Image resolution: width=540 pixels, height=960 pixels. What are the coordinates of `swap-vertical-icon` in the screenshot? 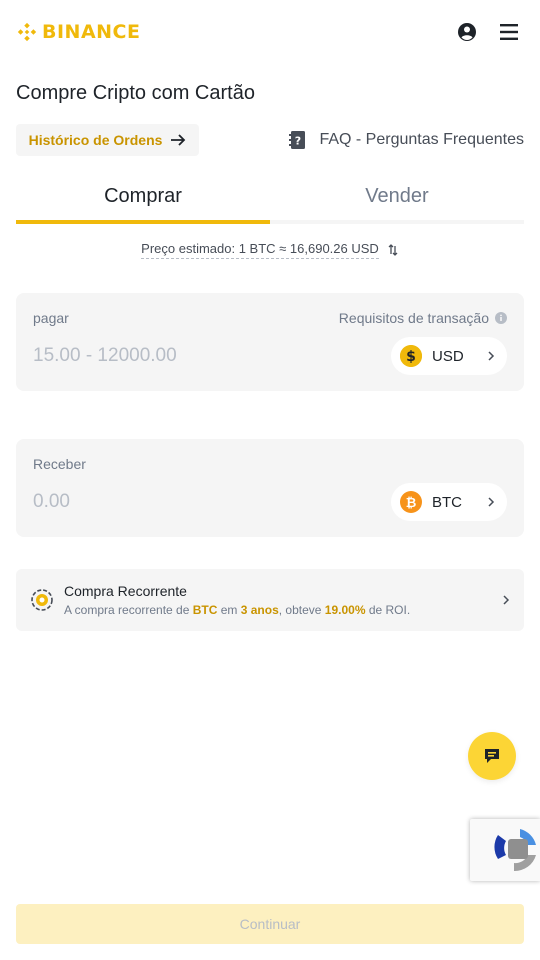 It's located at (393, 250).